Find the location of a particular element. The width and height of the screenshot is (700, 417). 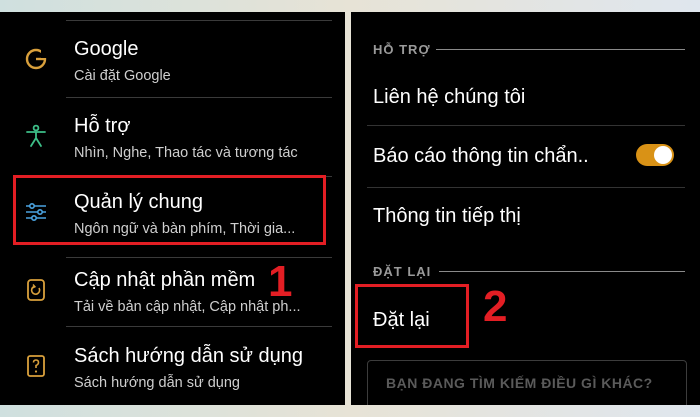

menu-item-title: Cập nhật phần mềm is located at coordinates (165, 280).